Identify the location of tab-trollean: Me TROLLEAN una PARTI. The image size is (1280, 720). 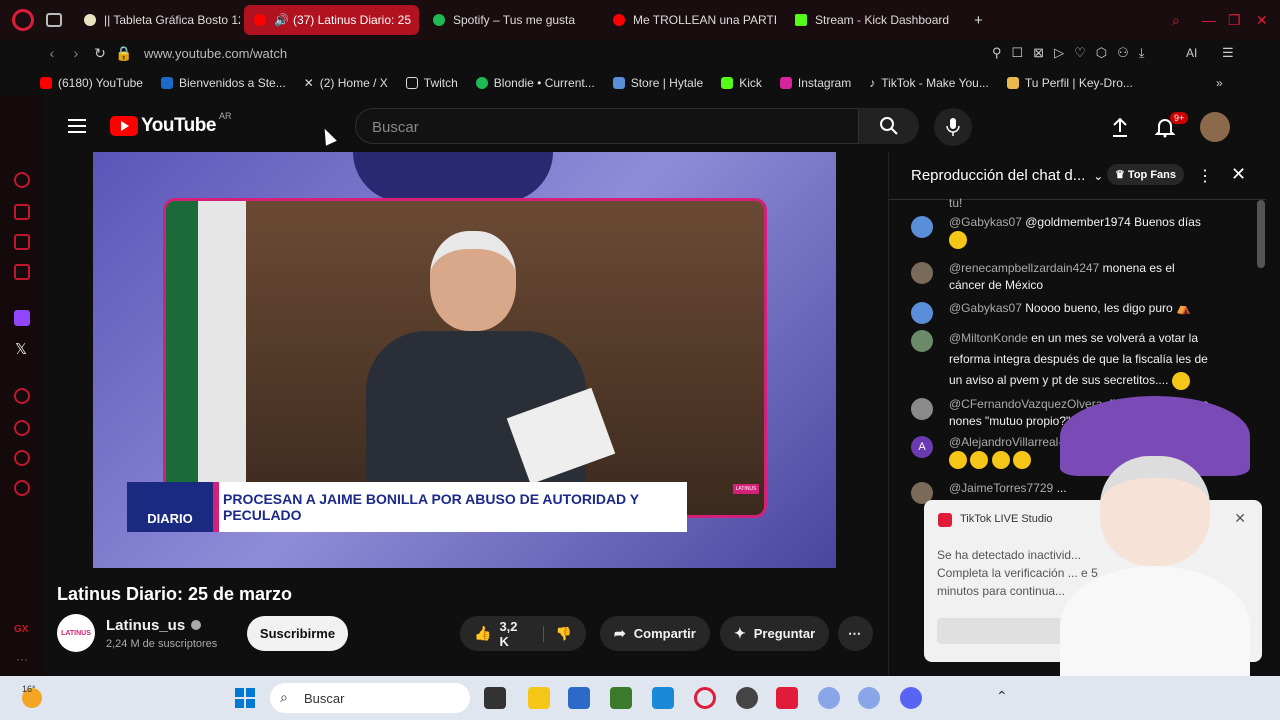
(692, 20).